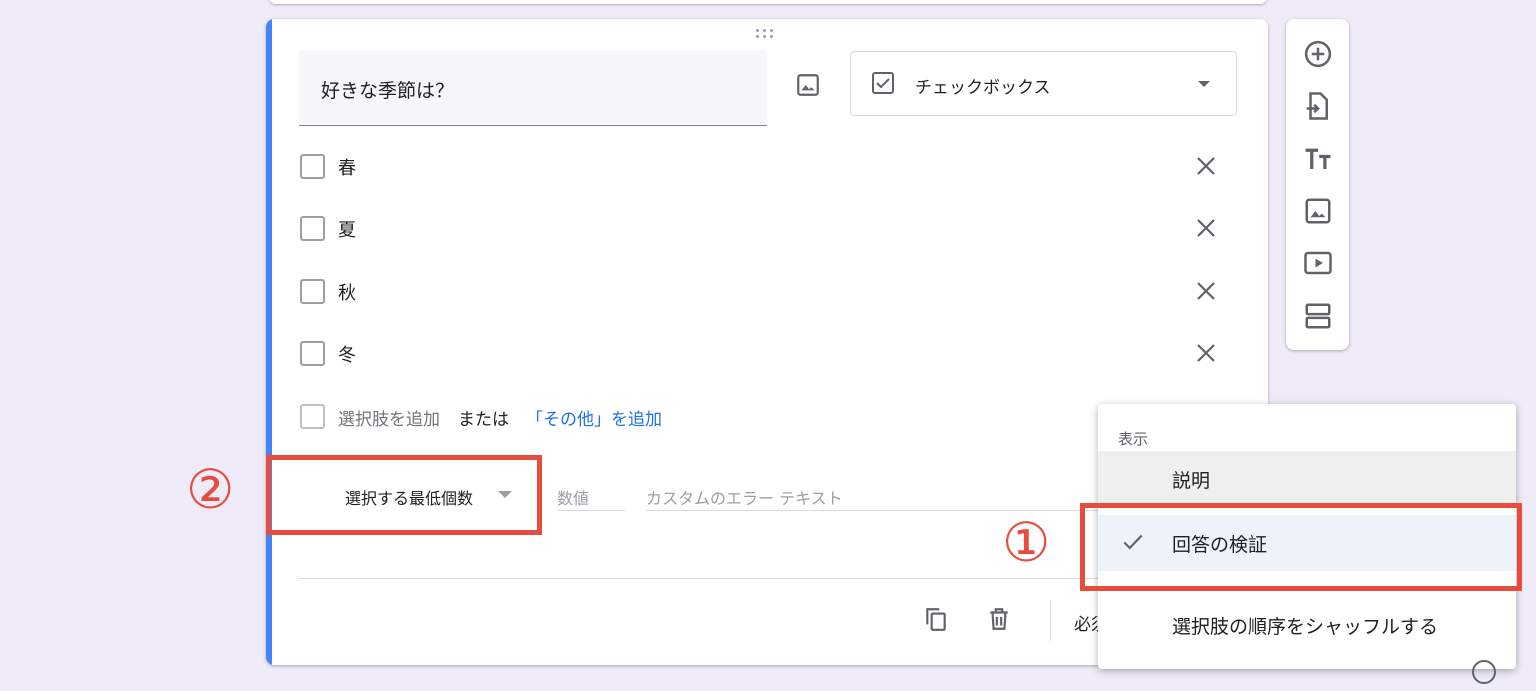  I want to click on option-label: 冬, so click(347, 354).